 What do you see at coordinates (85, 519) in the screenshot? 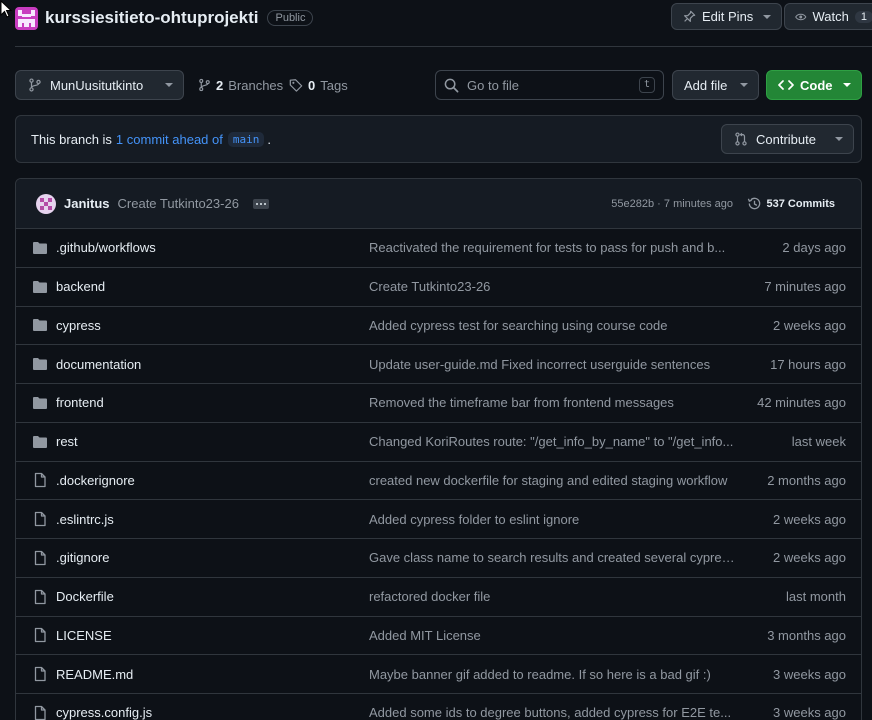
I see `file-name-link: .eslintrc.js` at bounding box center [85, 519].